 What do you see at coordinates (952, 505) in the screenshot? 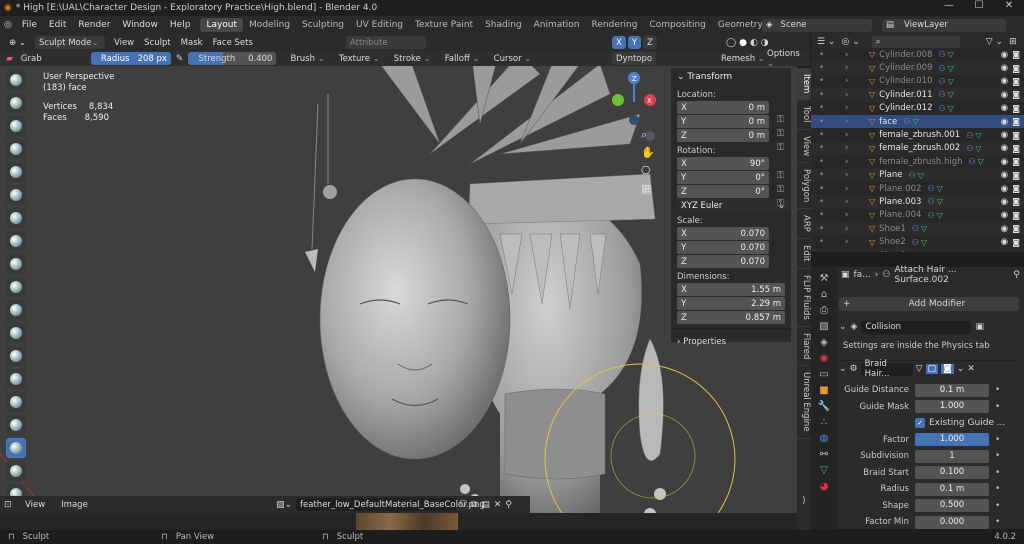
I see `property-value-field: 0.500` at bounding box center [952, 505].